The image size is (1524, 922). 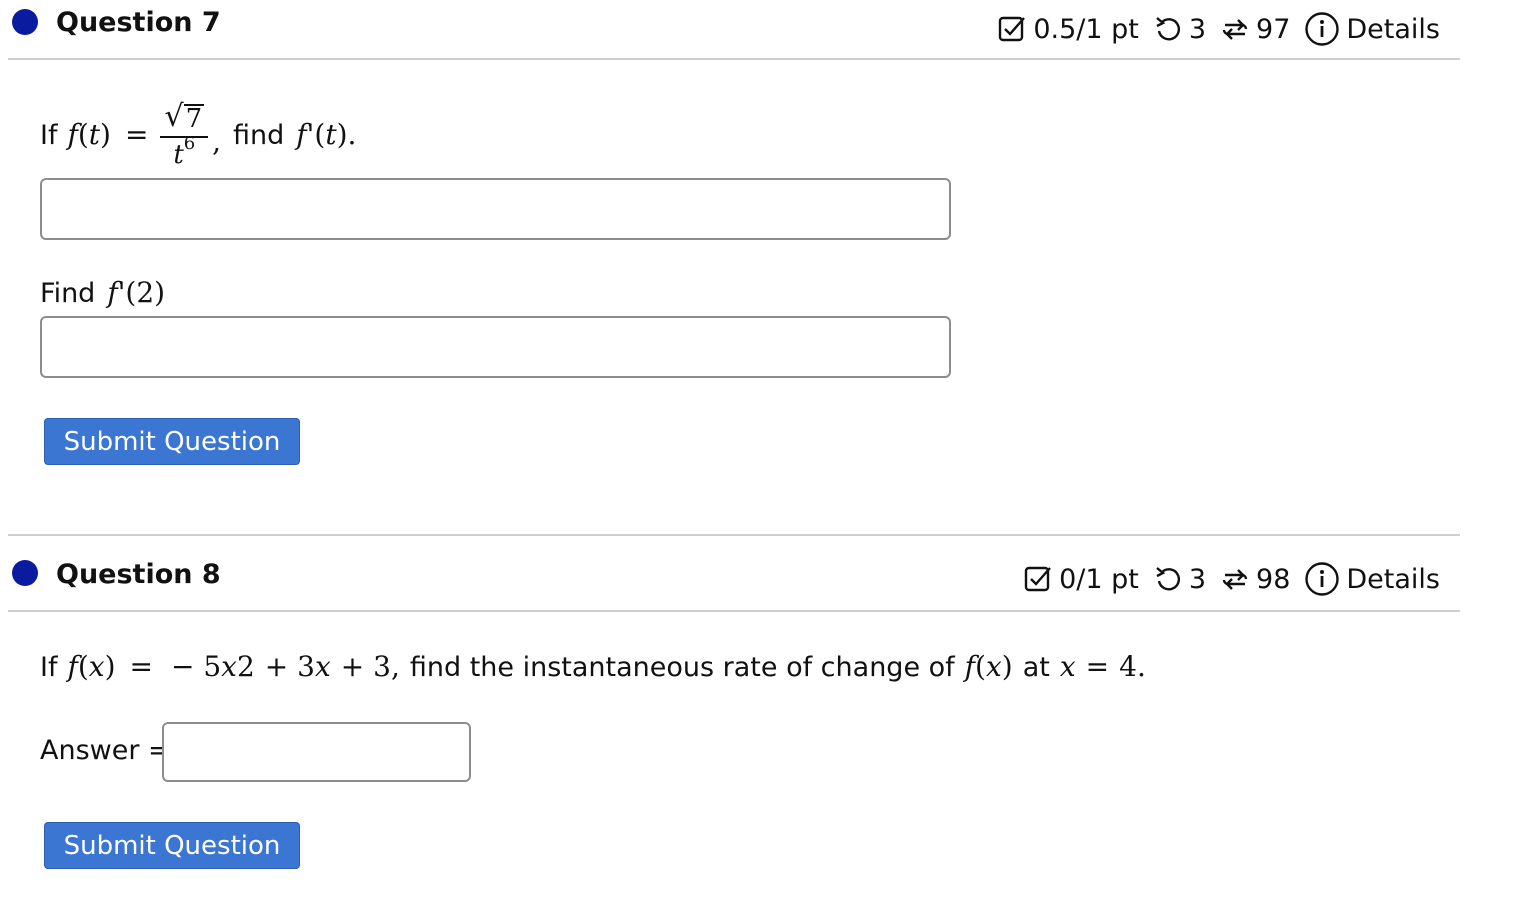 What do you see at coordinates (172, 845) in the screenshot?
I see `question-8-submit-button: Submit Question` at bounding box center [172, 845].